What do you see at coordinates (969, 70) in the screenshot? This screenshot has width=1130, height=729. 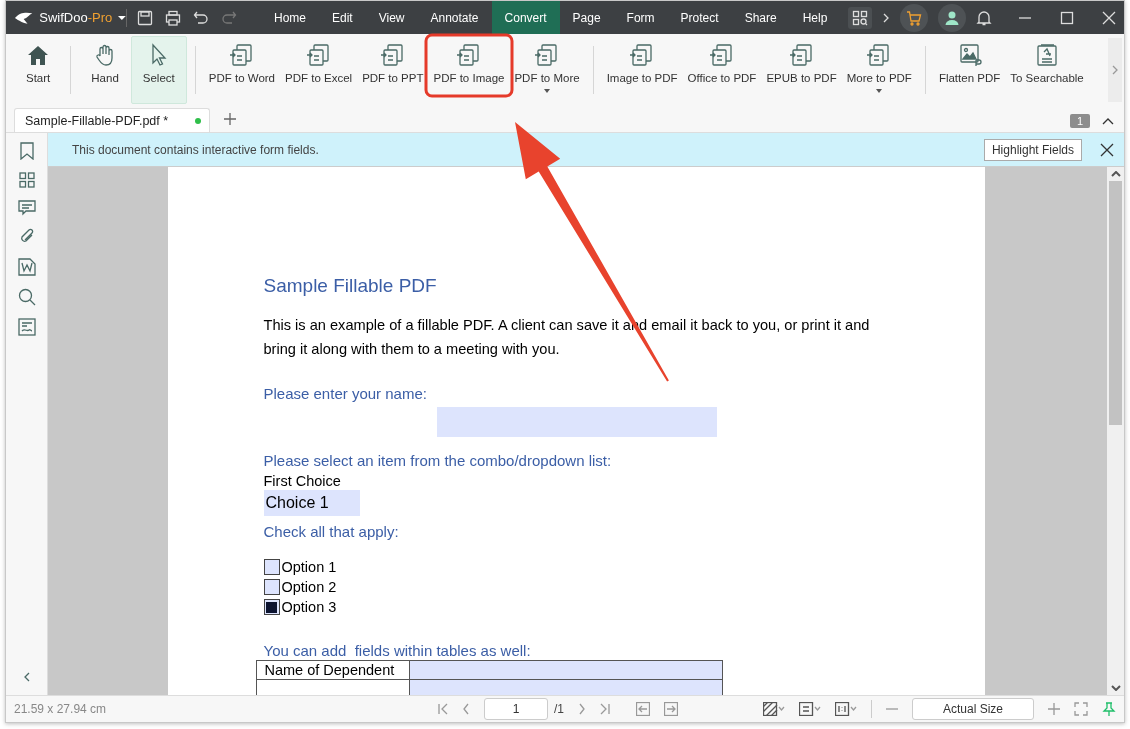 I see `ribbon-button: Flatten PDF` at bounding box center [969, 70].